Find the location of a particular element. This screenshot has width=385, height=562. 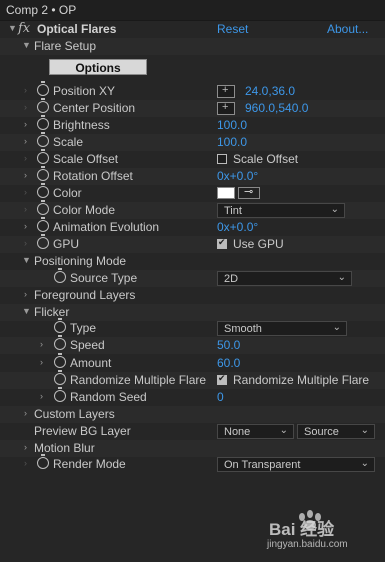

flare-setup-row: ▼ Flare Setup is located at coordinates (192, 46).